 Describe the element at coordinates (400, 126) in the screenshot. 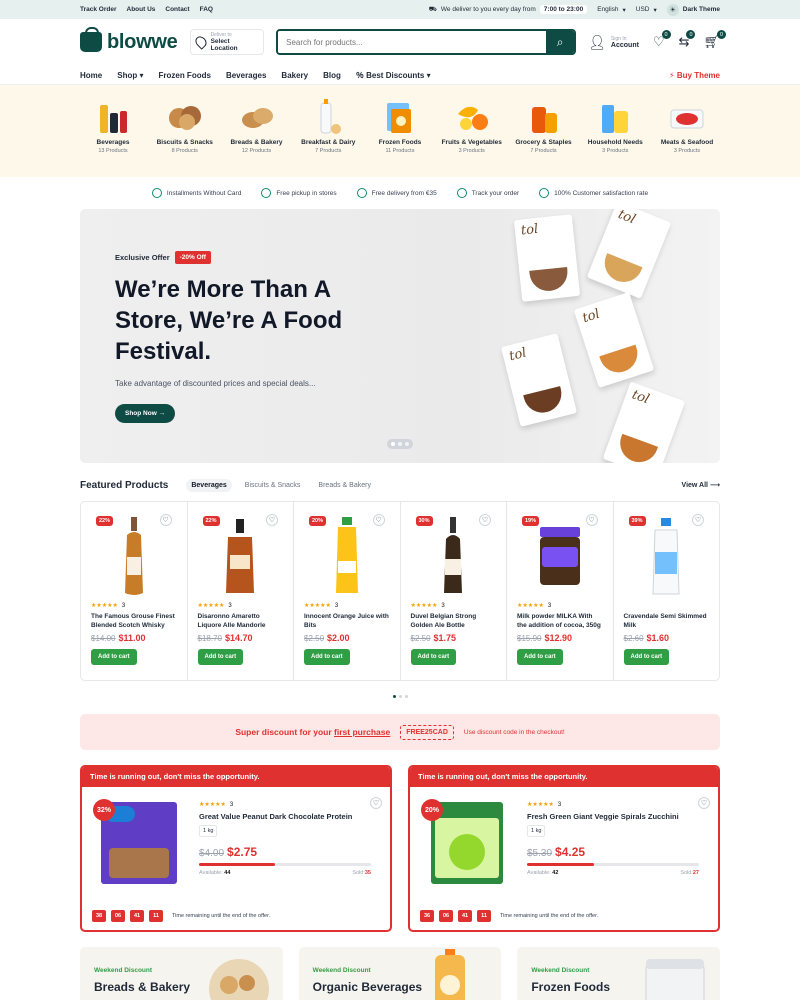

I see `category-frozen-foods: Frozen Foods 11 Products` at that location.